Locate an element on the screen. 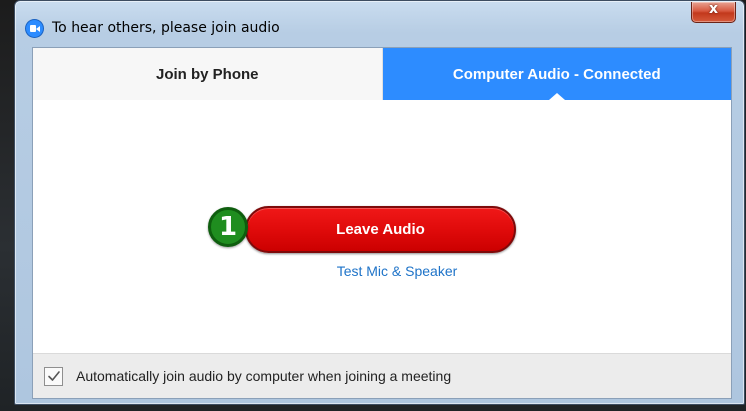 This screenshot has width=746, height=411. step-number-badge: 1 is located at coordinates (228, 227).